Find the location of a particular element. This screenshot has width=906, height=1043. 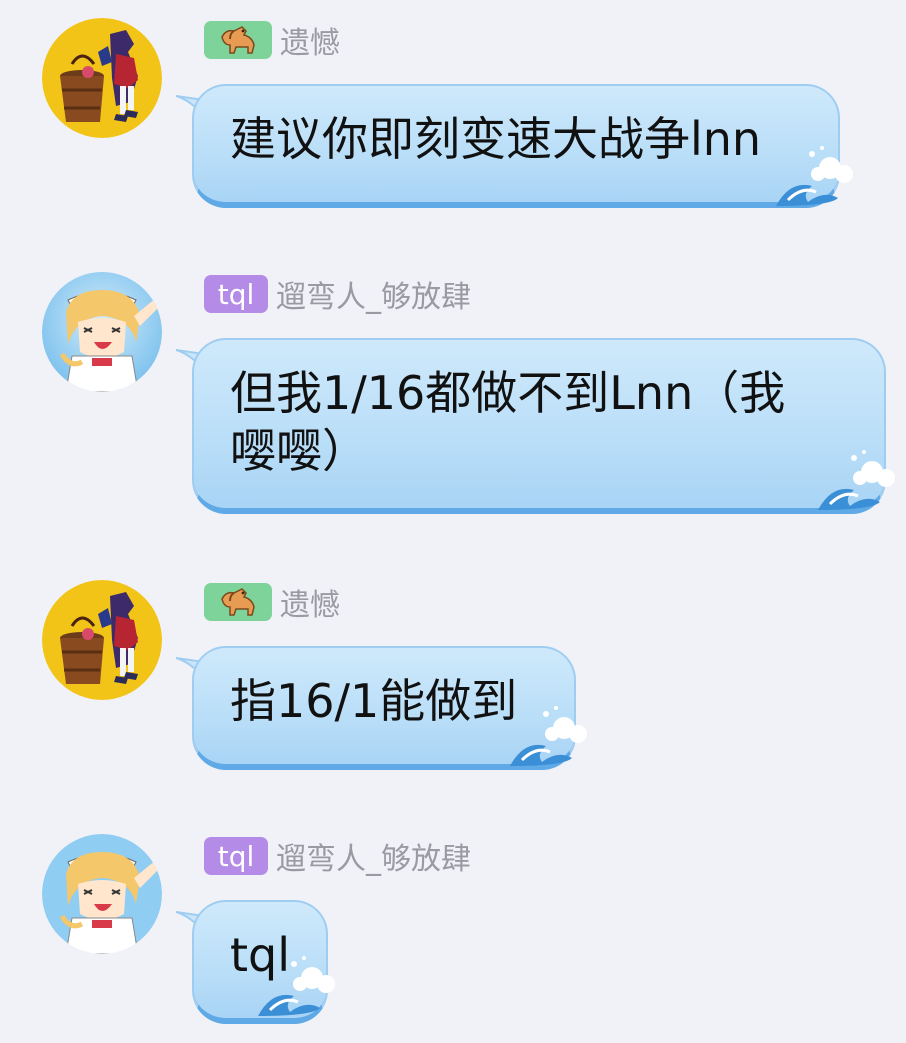

message-text: 建议你即刻变速大战争lnn is located at coordinates (496, 139).